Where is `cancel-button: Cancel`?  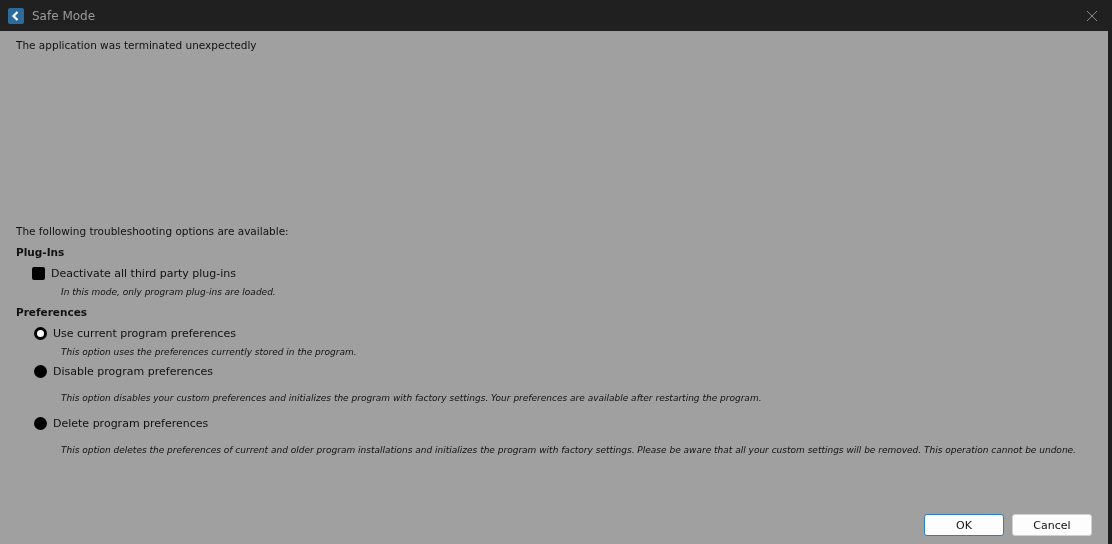 cancel-button: Cancel is located at coordinates (1052, 525).